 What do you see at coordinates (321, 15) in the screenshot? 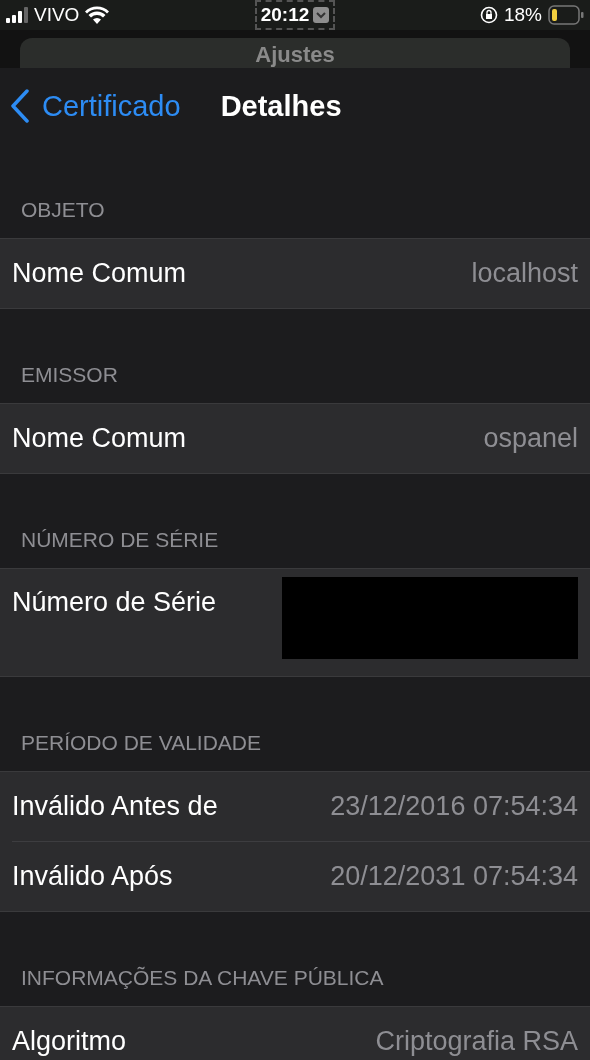
I see `chevron-down-icon` at bounding box center [321, 15].